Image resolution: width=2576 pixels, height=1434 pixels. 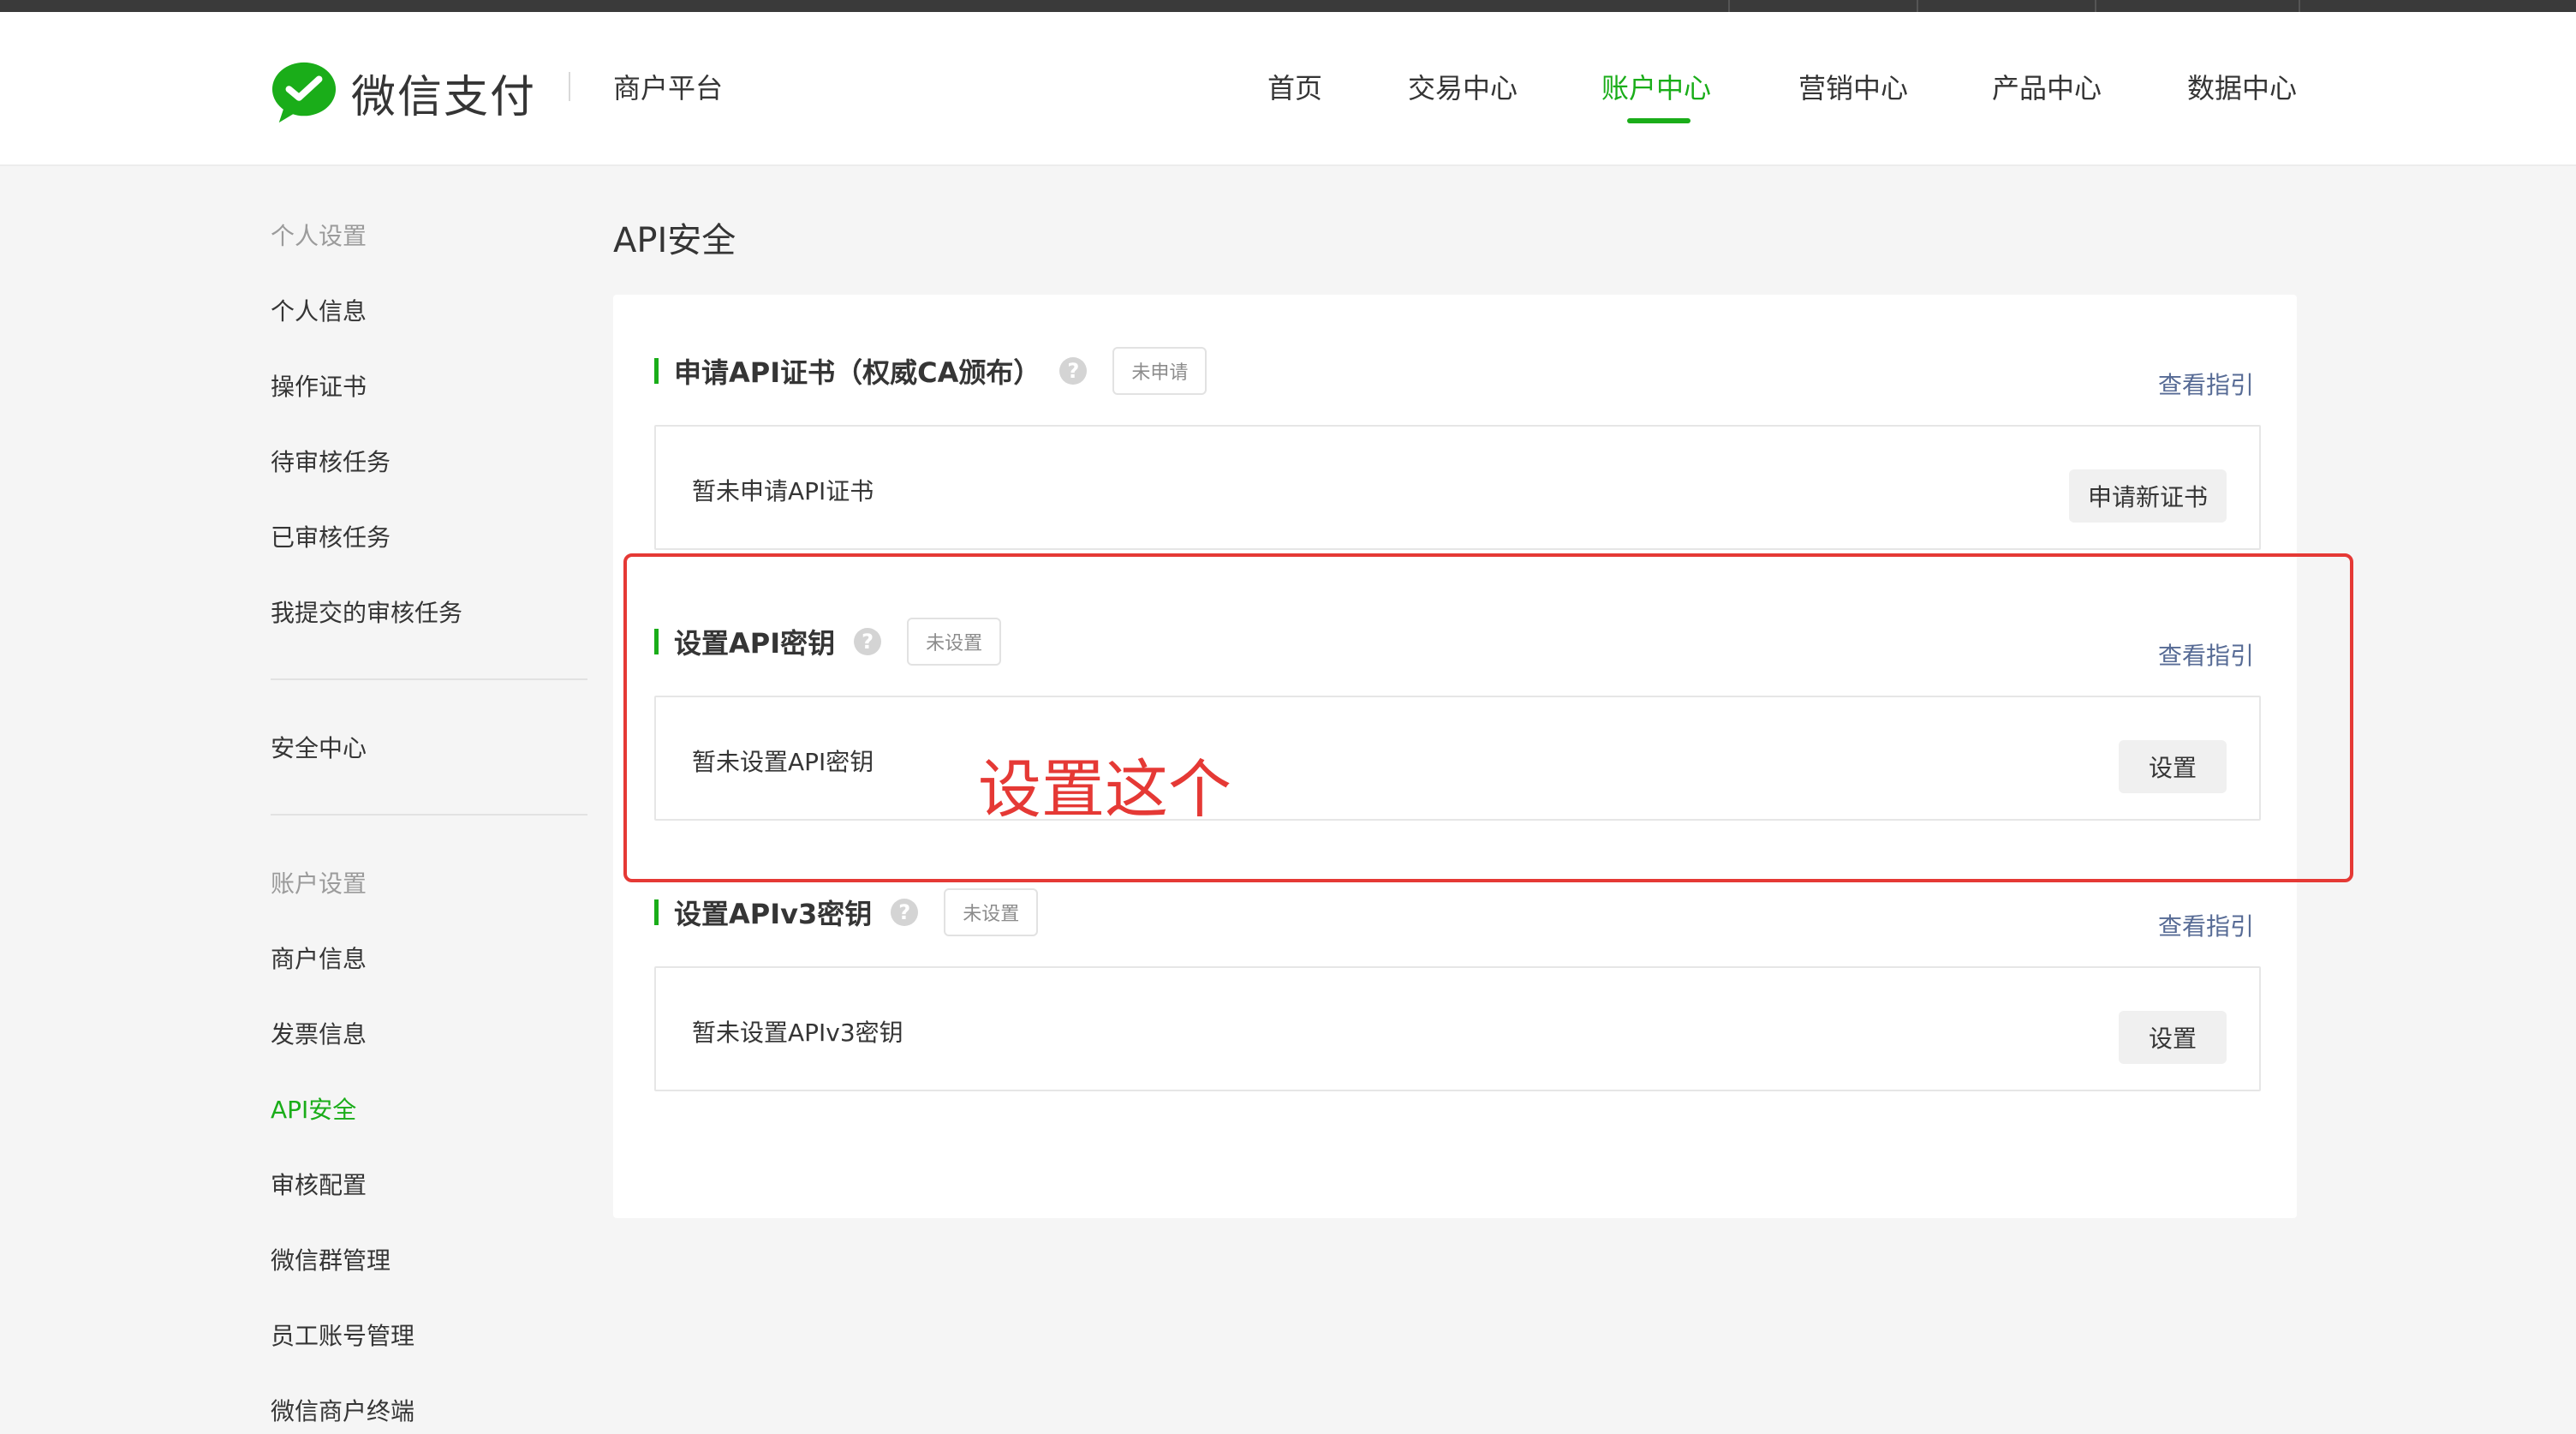 I want to click on apply-new-cert-button: 申请新证书, so click(x=2148, y=496).